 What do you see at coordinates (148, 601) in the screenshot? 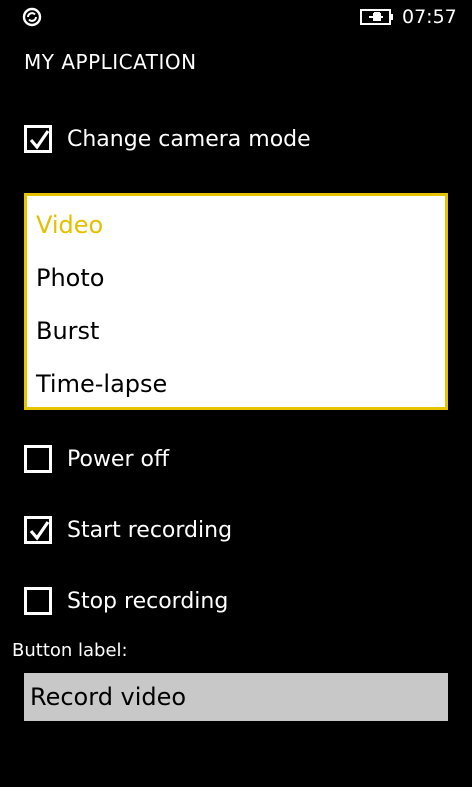
I see `checkbox-label: Stop recording` at bounding box center [148, 601].